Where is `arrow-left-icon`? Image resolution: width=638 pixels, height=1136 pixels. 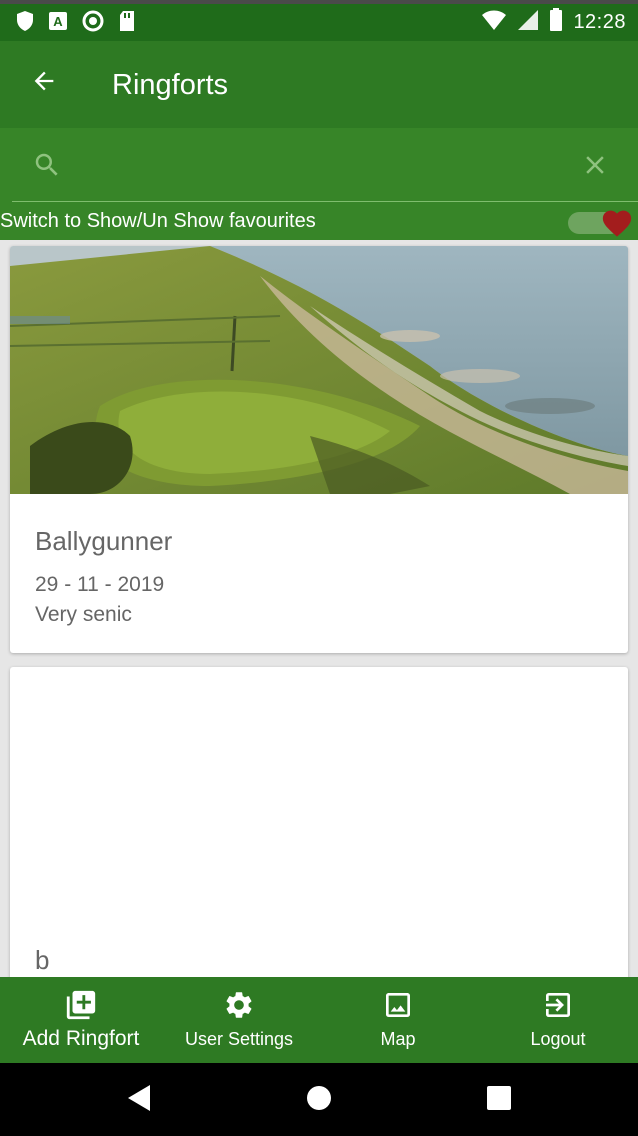 arrow-left-icon is located at coordinates (44, 83).